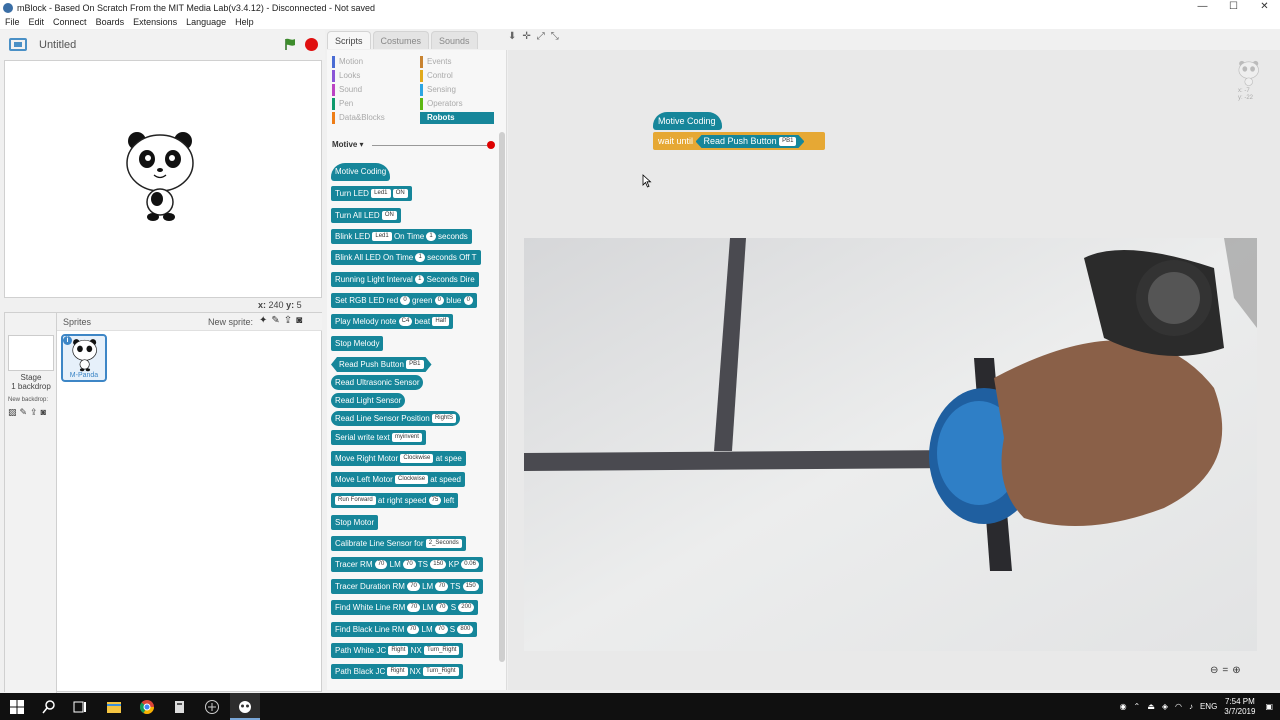  Describe the element at coordinates (404, 300) in the screenshot. I see `block-set-rgb-led: Set RGB LED red 0 green 0 blue 0` at that location.